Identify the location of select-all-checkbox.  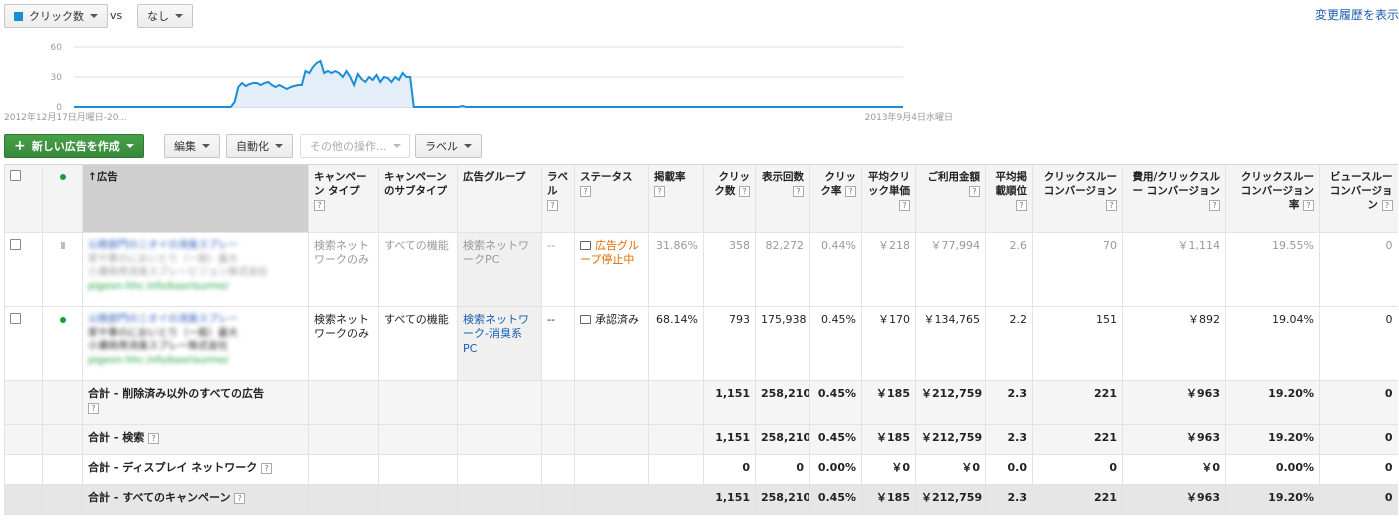
(15, 175).